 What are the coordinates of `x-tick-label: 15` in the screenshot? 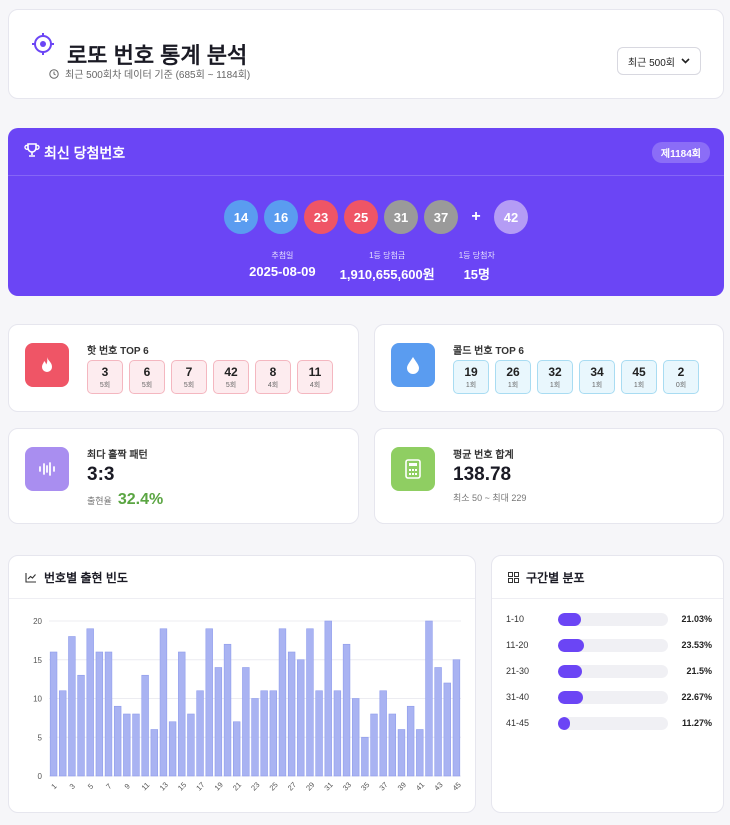 It's located at (182, 786).